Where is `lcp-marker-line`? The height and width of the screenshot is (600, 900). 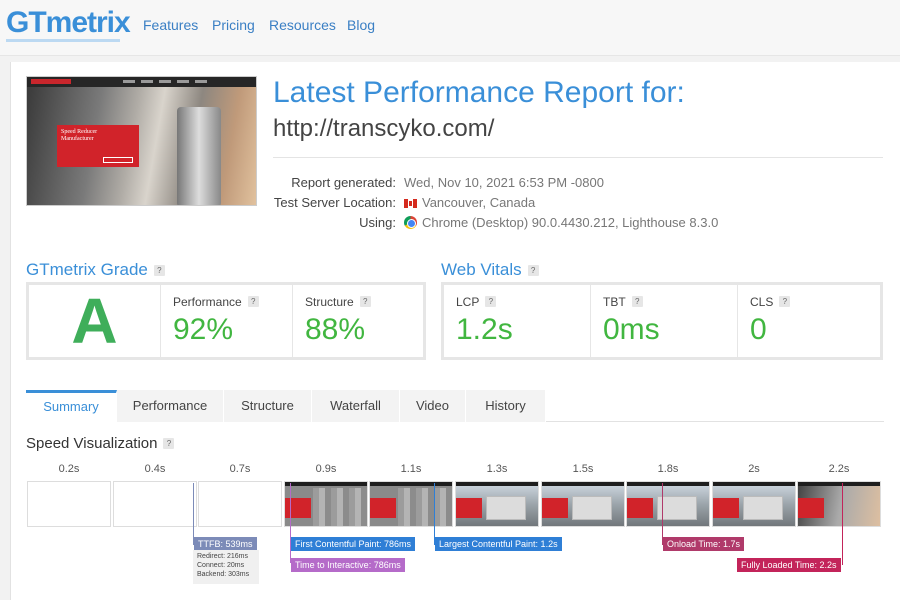
lcp-marker-line is located at coordinates (434, 514).